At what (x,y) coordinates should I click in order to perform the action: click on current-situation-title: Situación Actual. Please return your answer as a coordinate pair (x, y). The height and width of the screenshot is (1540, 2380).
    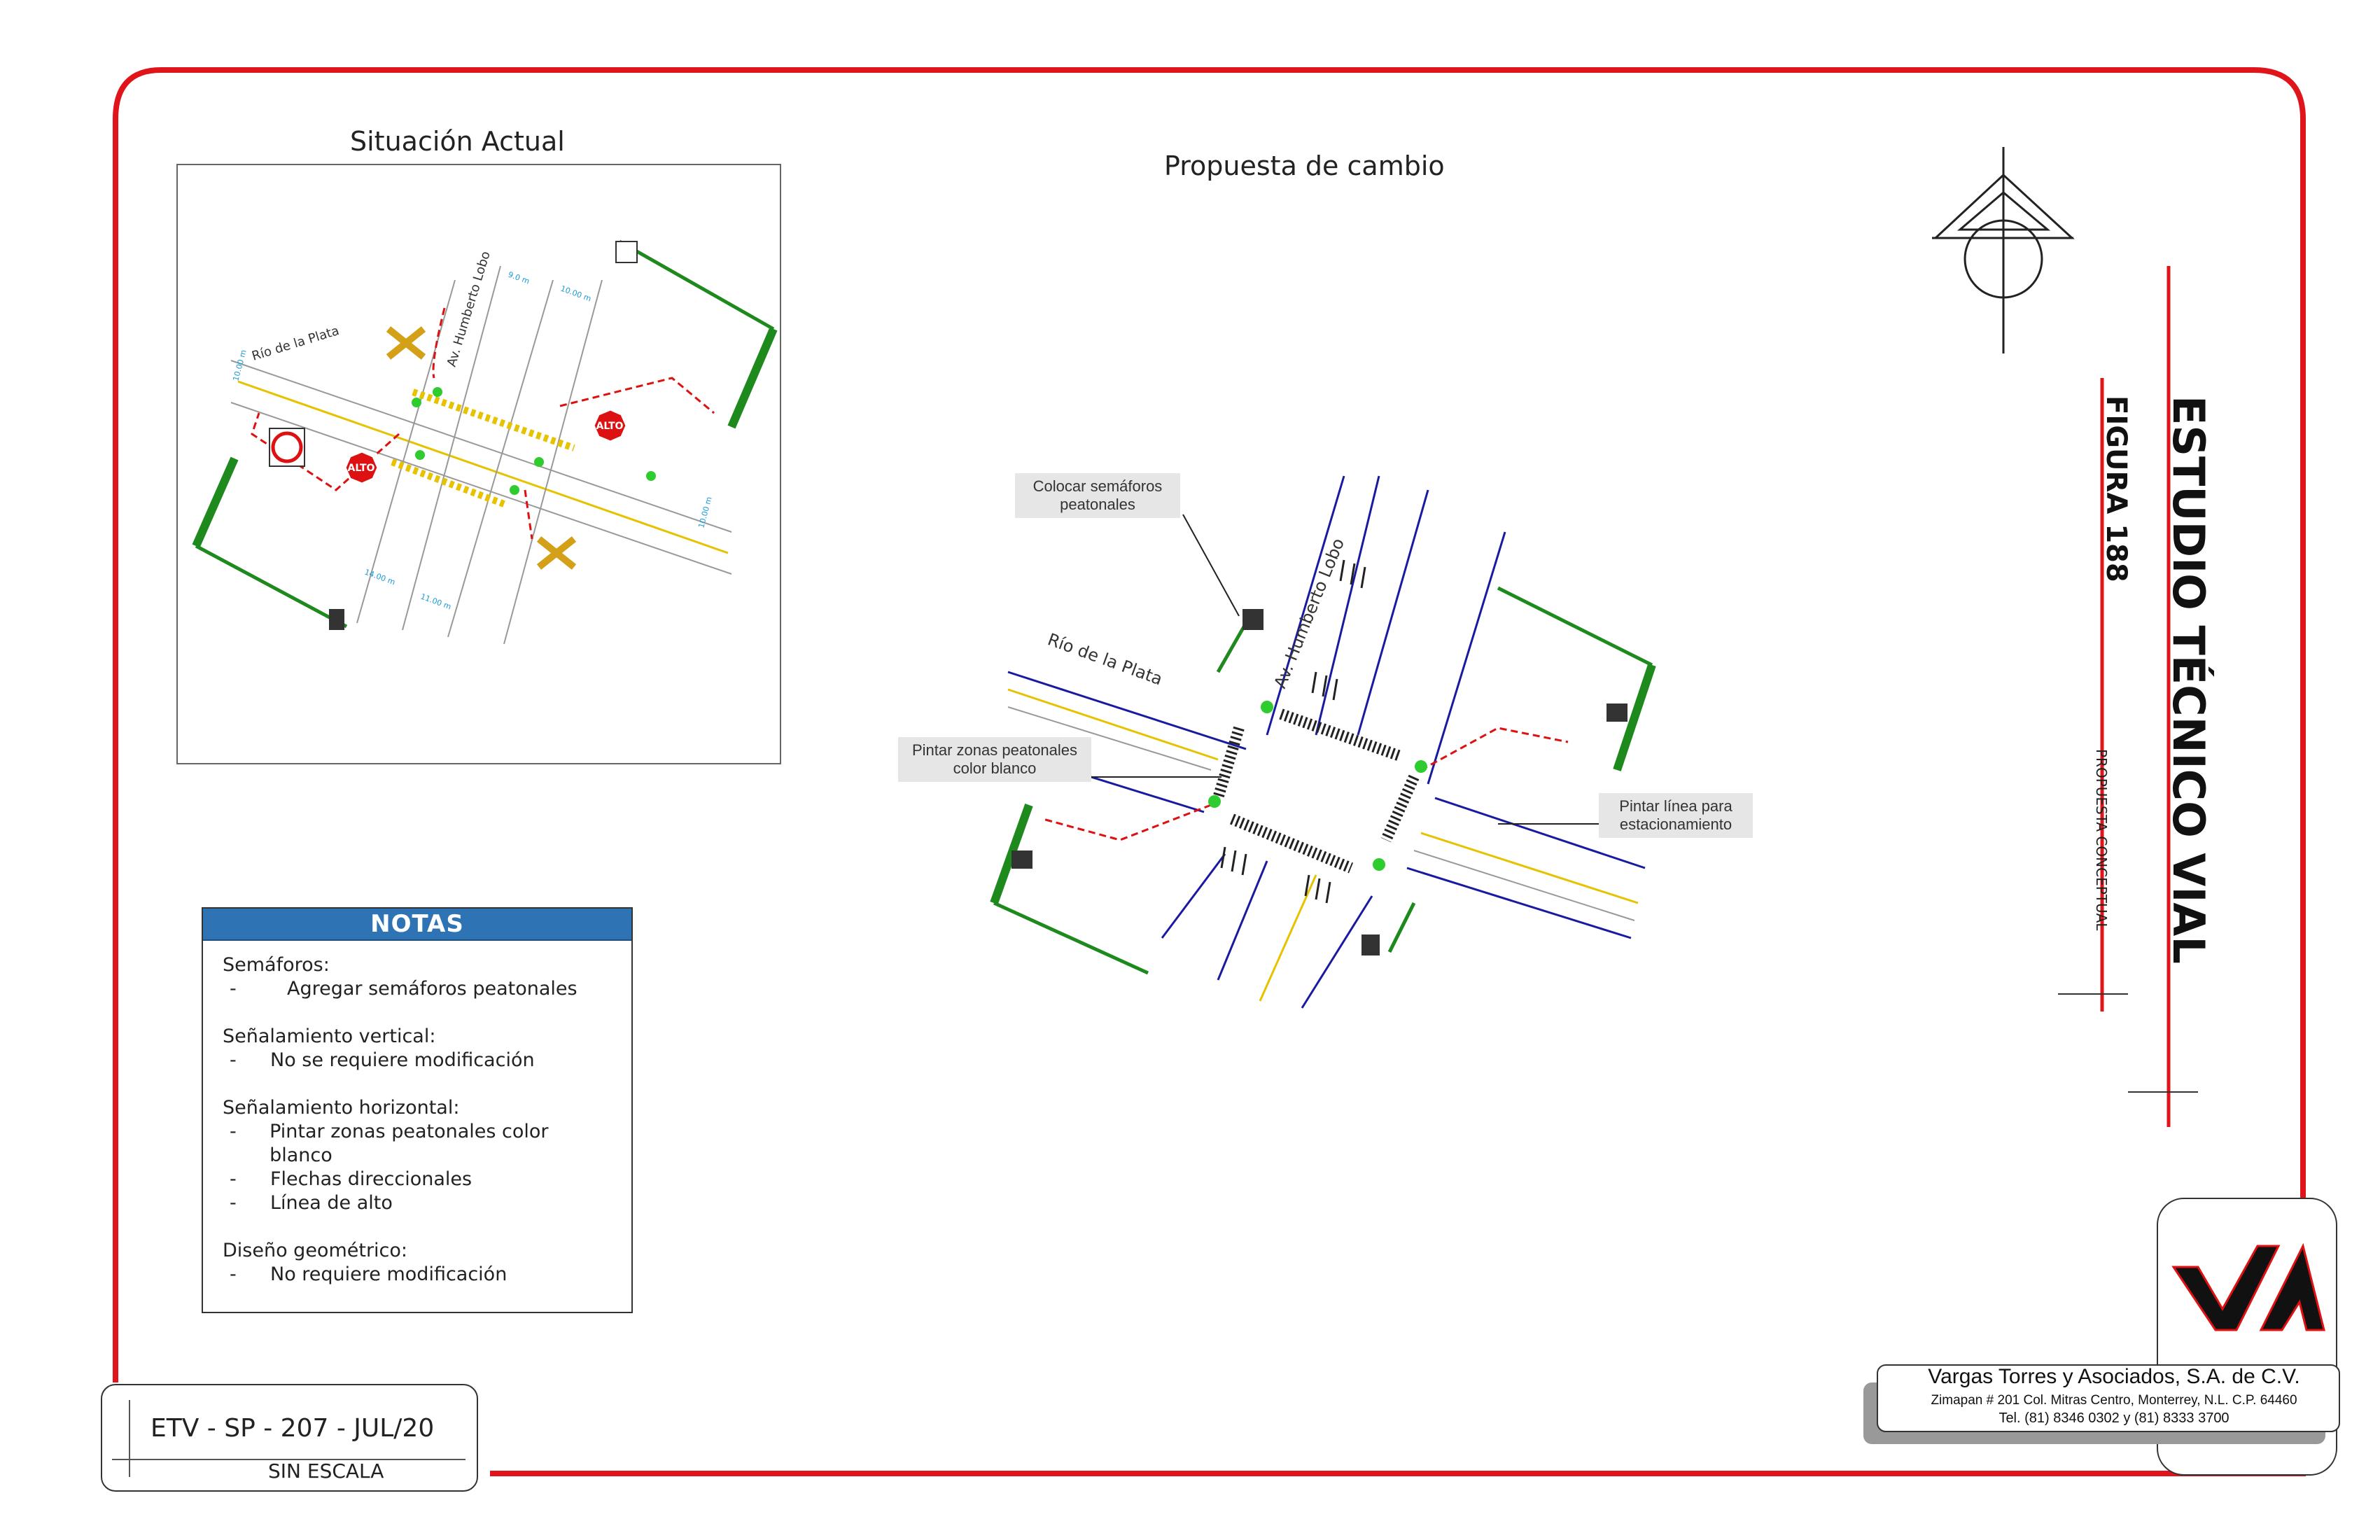
    Looking at the image, I should click on (457, 141).